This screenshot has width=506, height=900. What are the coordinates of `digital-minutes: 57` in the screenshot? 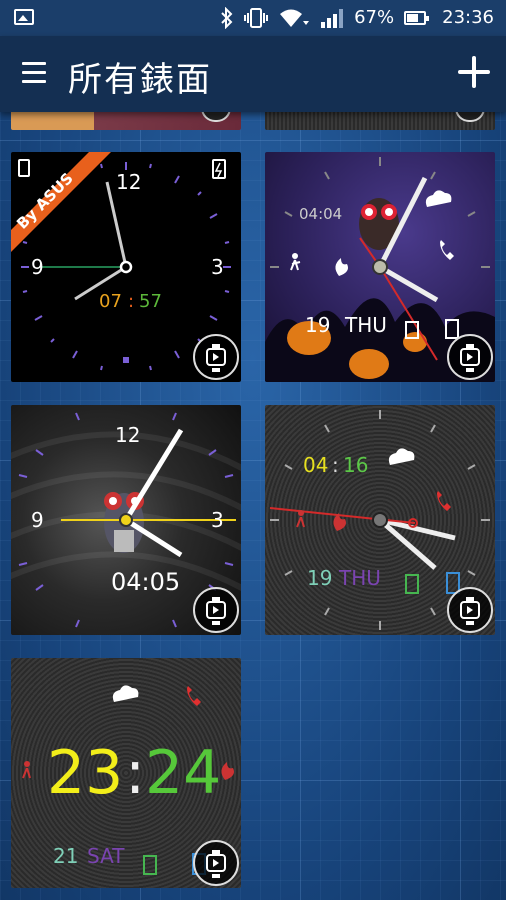 It's located at (150, 301).